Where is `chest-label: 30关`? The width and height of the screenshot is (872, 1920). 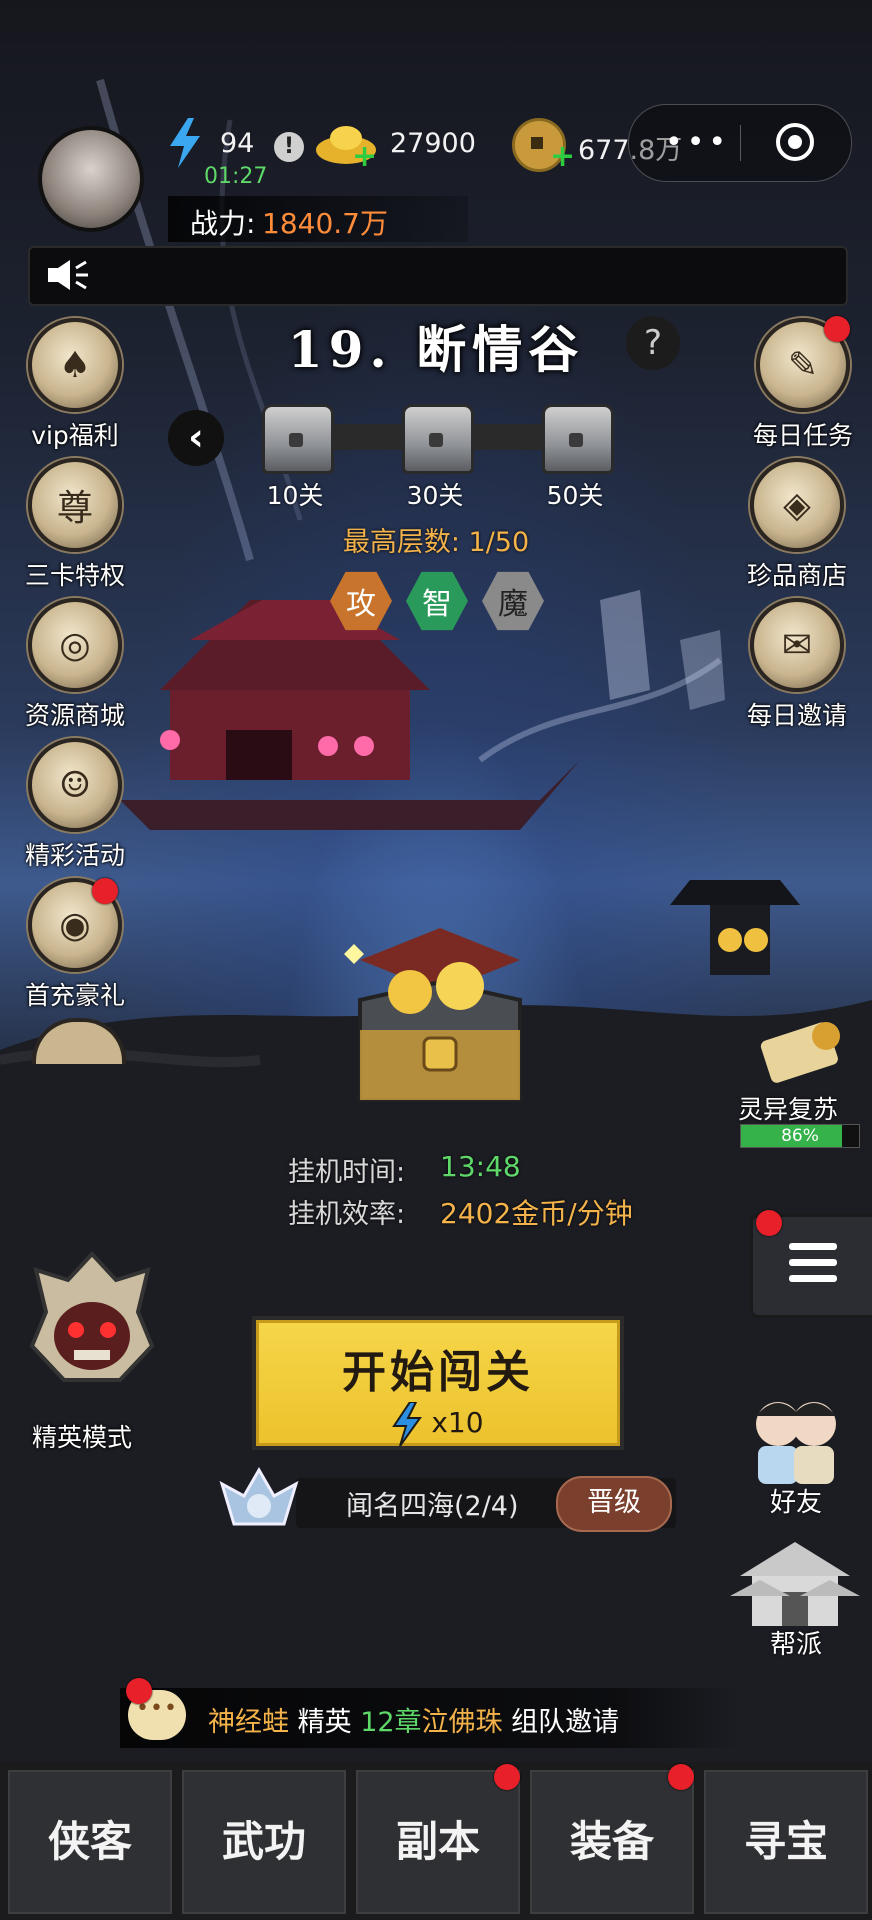 chest-label: 30关 is located at coordinates (435, 495).